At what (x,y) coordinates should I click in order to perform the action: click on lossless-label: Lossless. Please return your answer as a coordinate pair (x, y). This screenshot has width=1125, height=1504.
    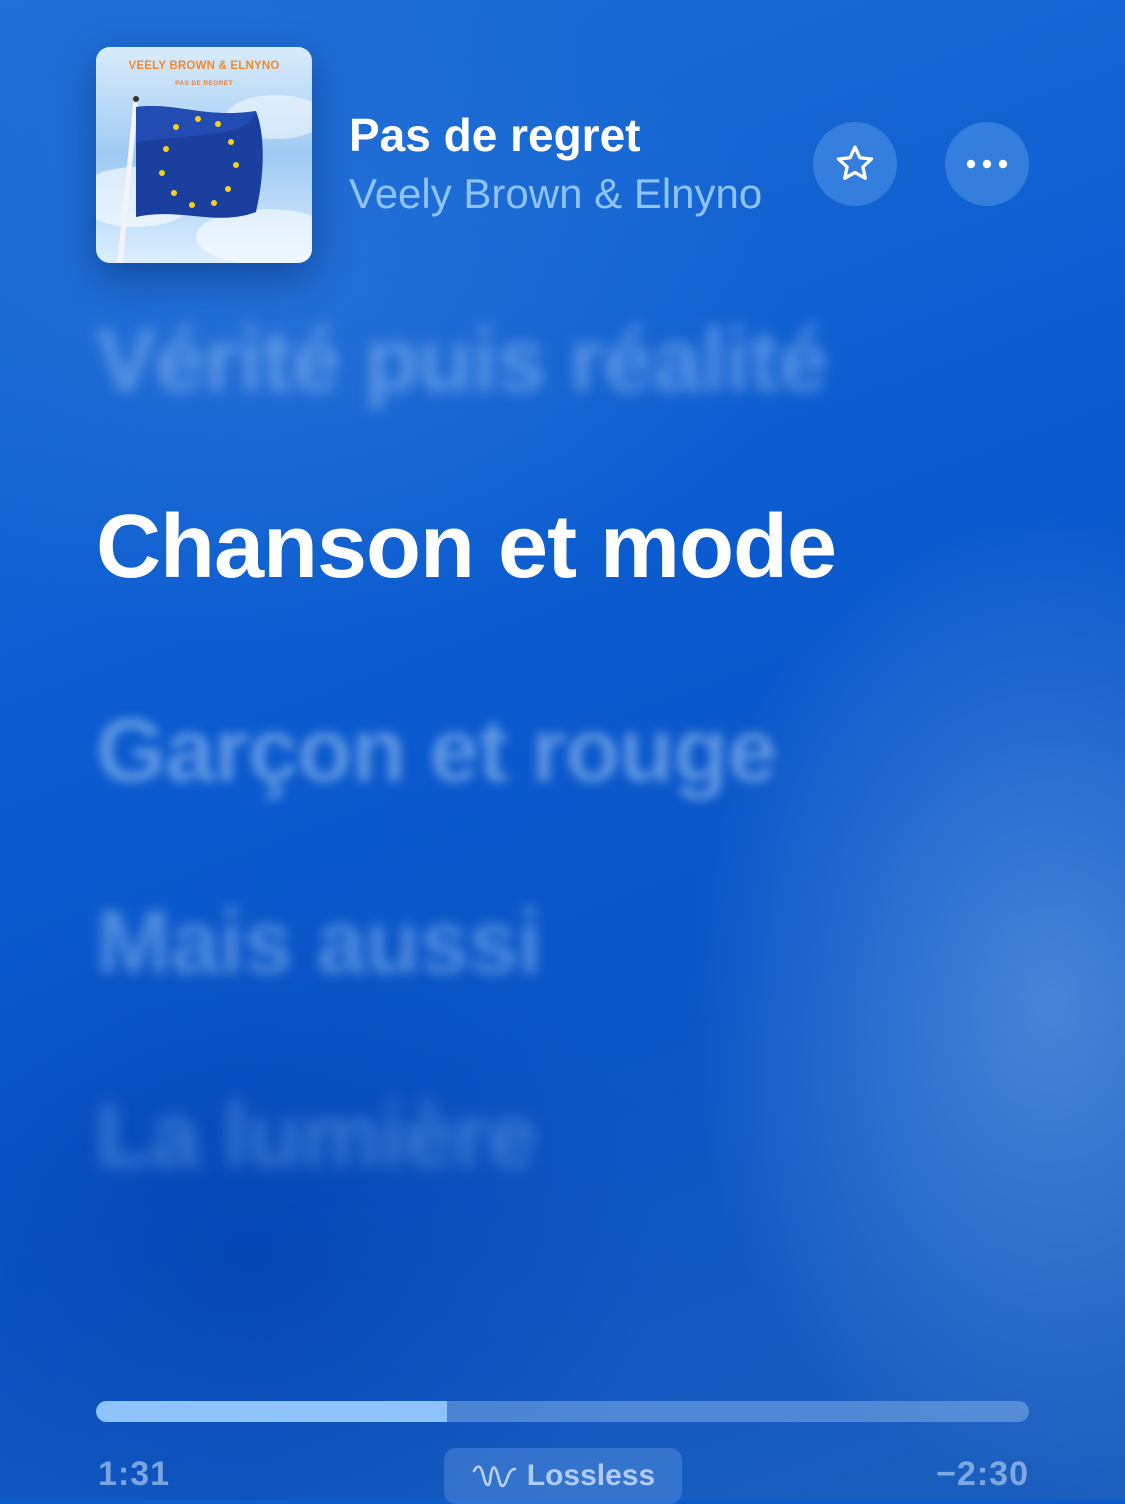
    Looking at the image, I should click on (591, 1475).